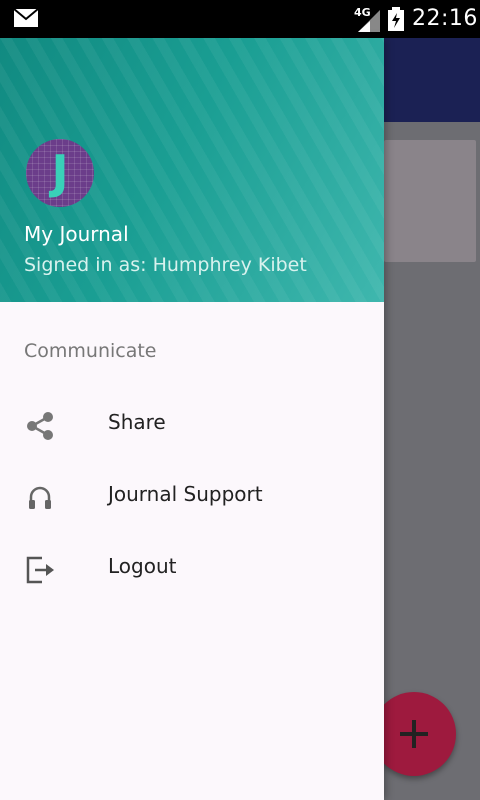 The width and height of the screenshot is (480, 800). Describe the element at coordinates (142, 566) in the screenshot. I see `menu-item-label: Logout` at that location.